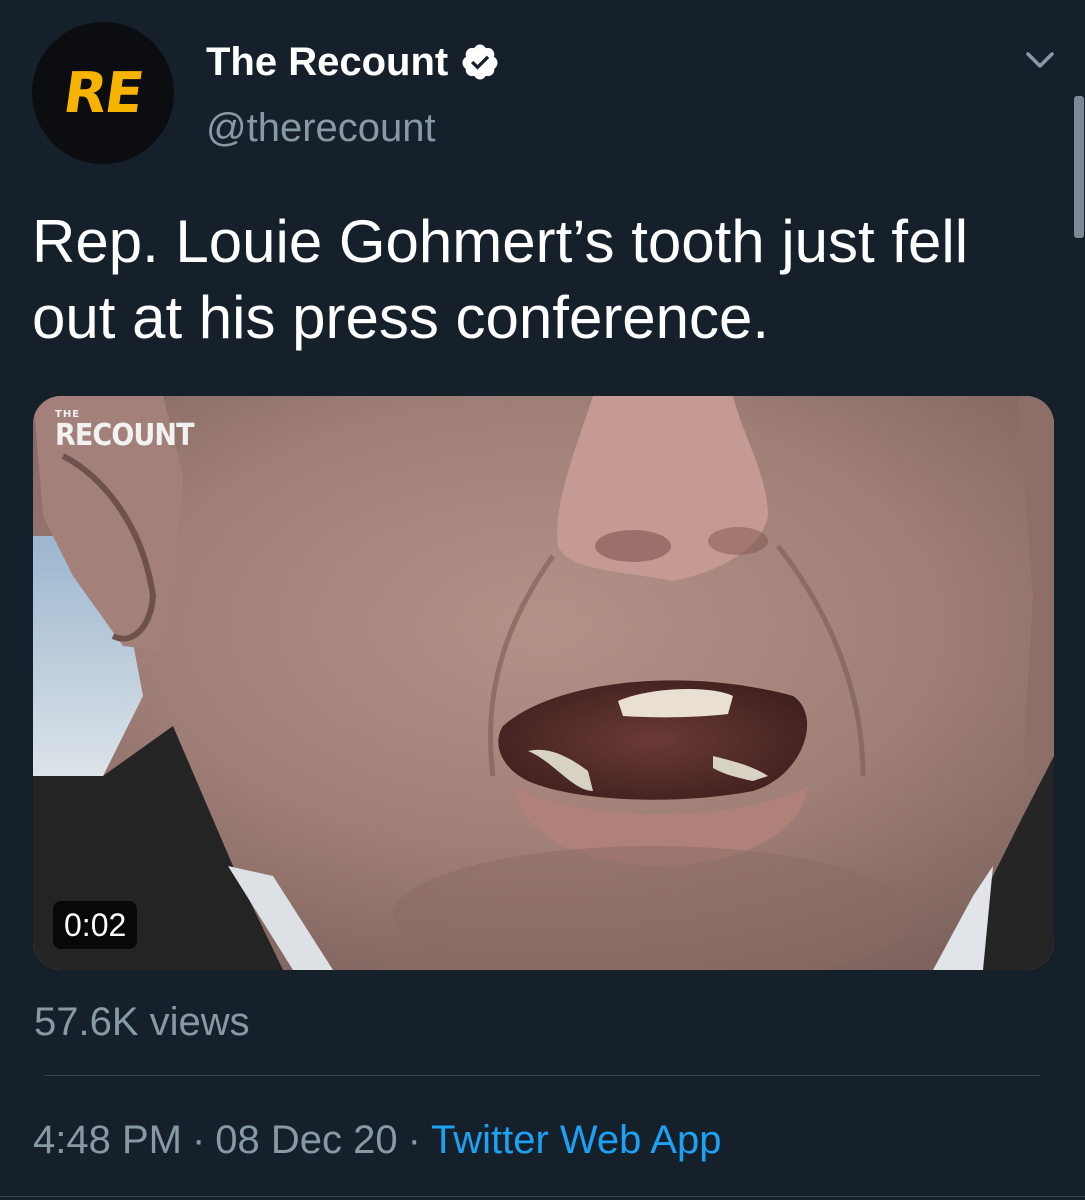 The height and width of the screenshot is (1200, 1085). Describe the element at coordinates (306, 1140) in the screenshot. I see `tweet-date: 08 Dec 20` at that location.